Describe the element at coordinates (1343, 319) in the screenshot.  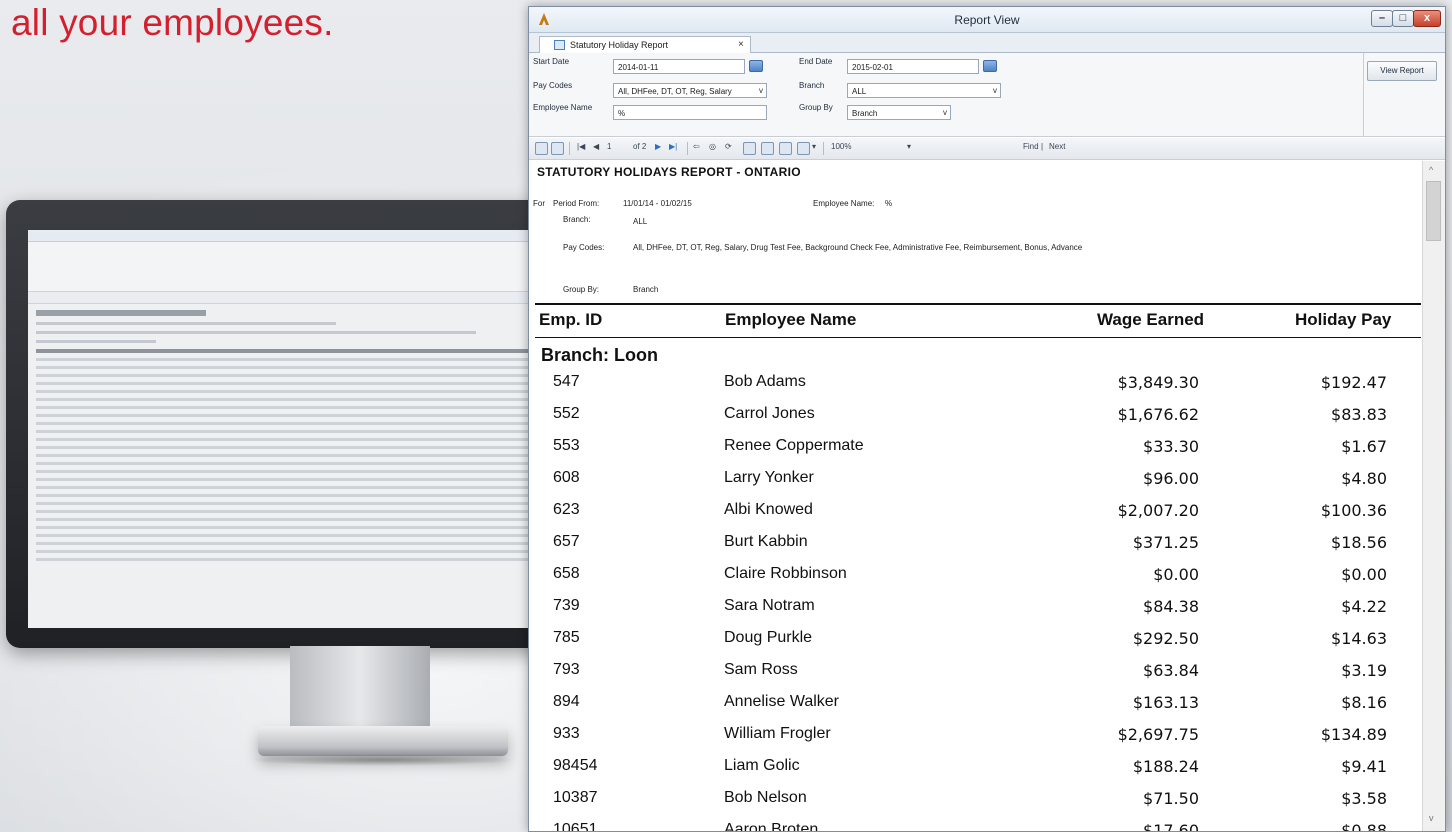
I see `column-header-holiday-pay: Holiday Pay` at that location.